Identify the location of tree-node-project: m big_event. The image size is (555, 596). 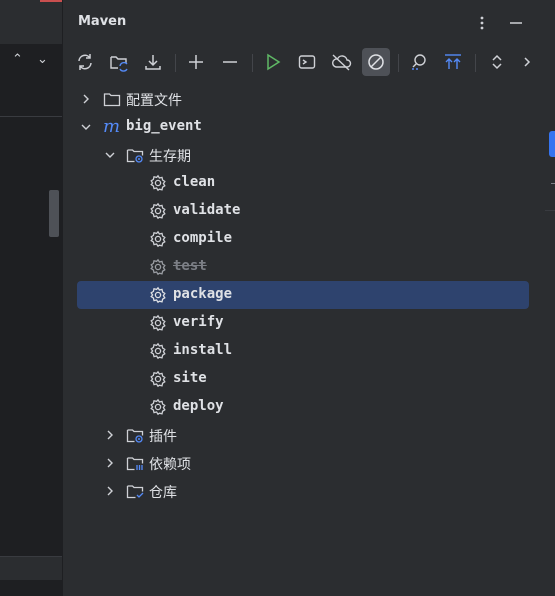
(303, 127).